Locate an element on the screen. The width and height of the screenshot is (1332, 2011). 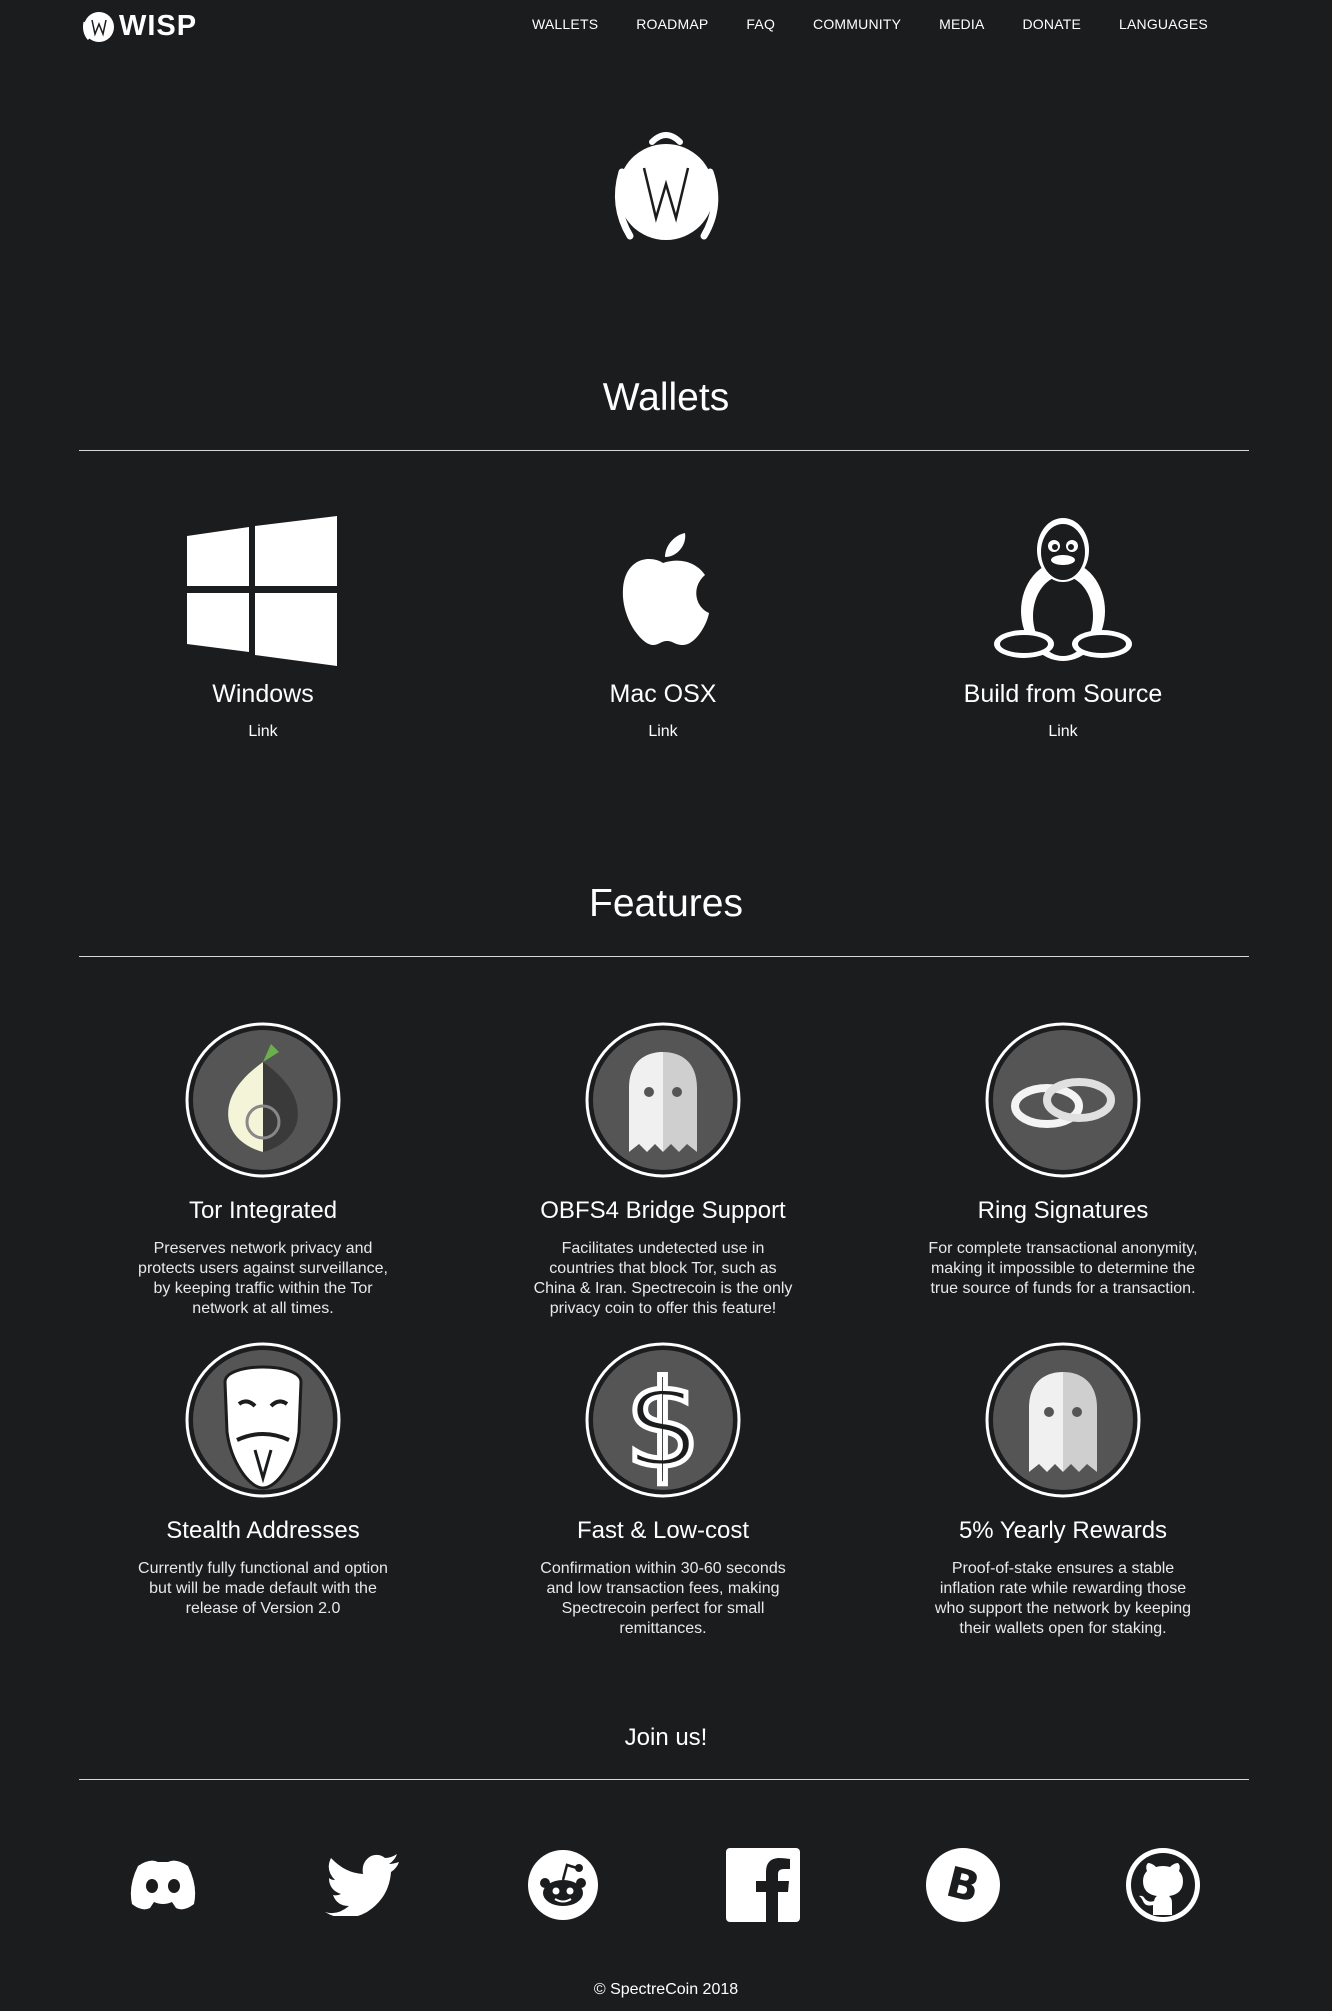
nav-wallets: WALLETS is located at coordinates (565, 24).